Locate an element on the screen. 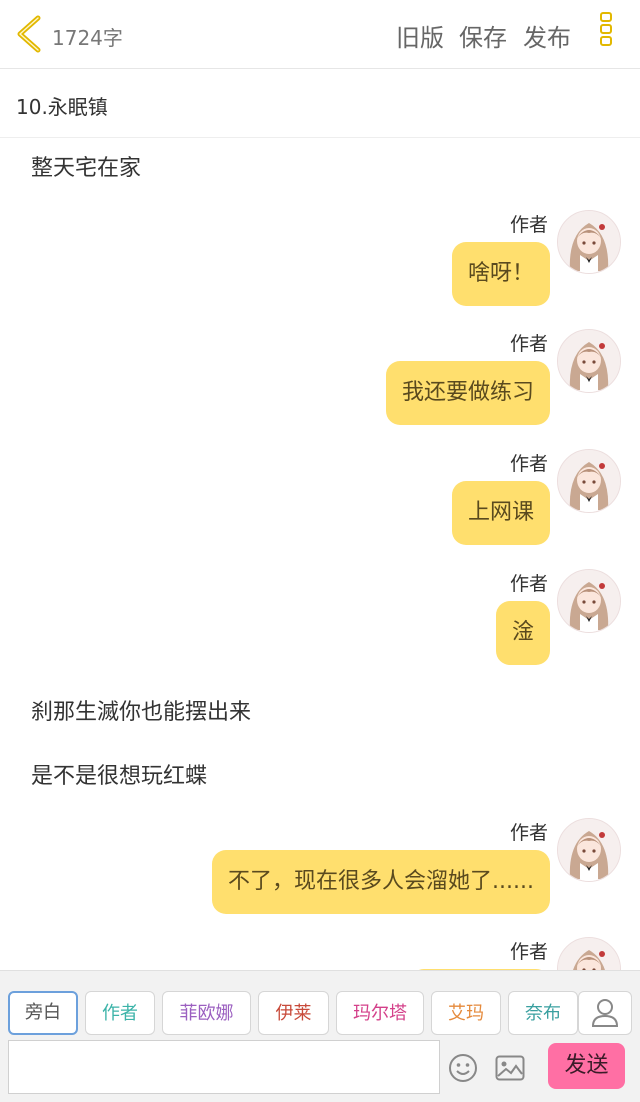 This screenshot has height=1102, width=640. image-icon is located at coordinates (510, 1068).